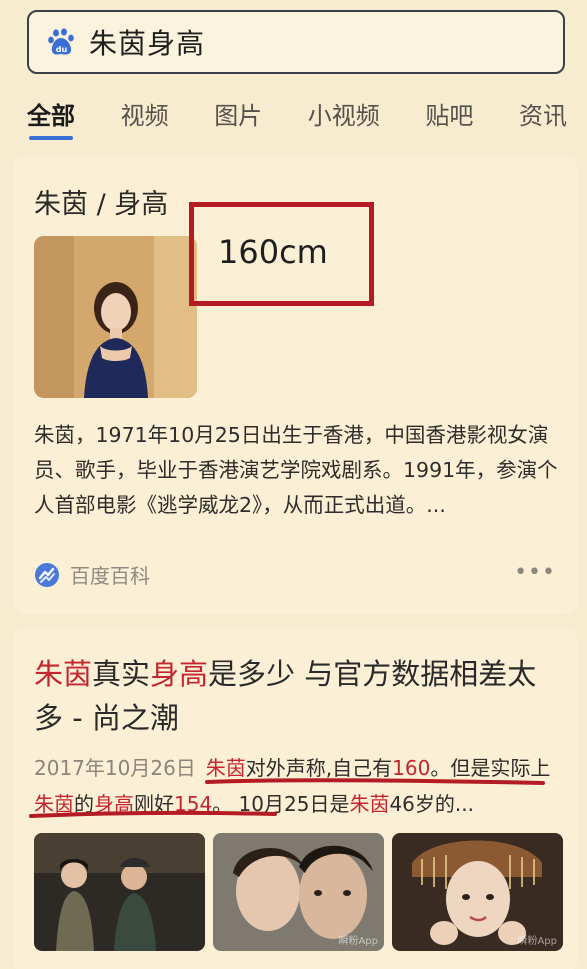 Image resolution: width=587 pixels, height=969 pixels. What do you see at coordinates (121, 674) in the screenshot?
I see `title-text: 真实` at bounding box center [121, 674].